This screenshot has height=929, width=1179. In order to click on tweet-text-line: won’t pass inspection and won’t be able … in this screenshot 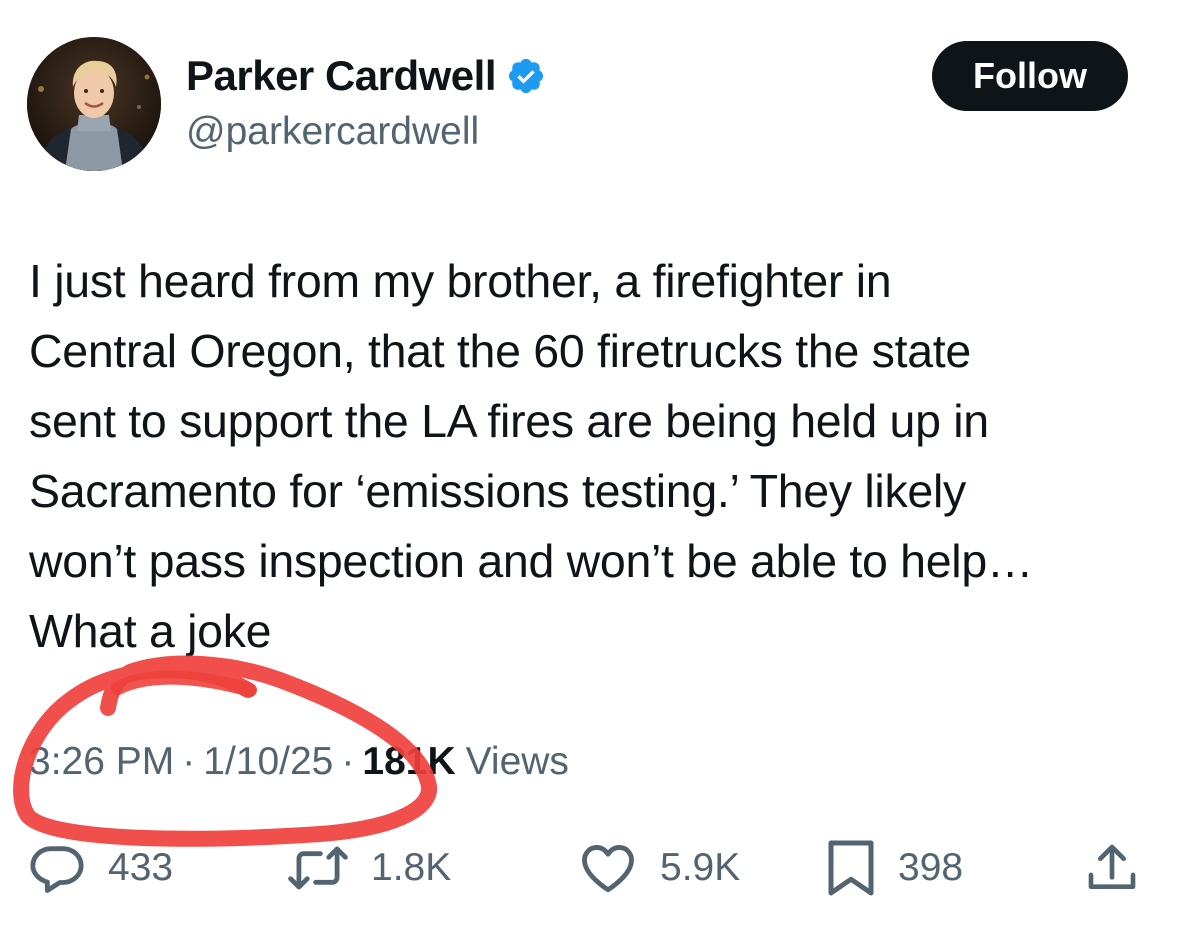, I will do `click(531, 561)`.